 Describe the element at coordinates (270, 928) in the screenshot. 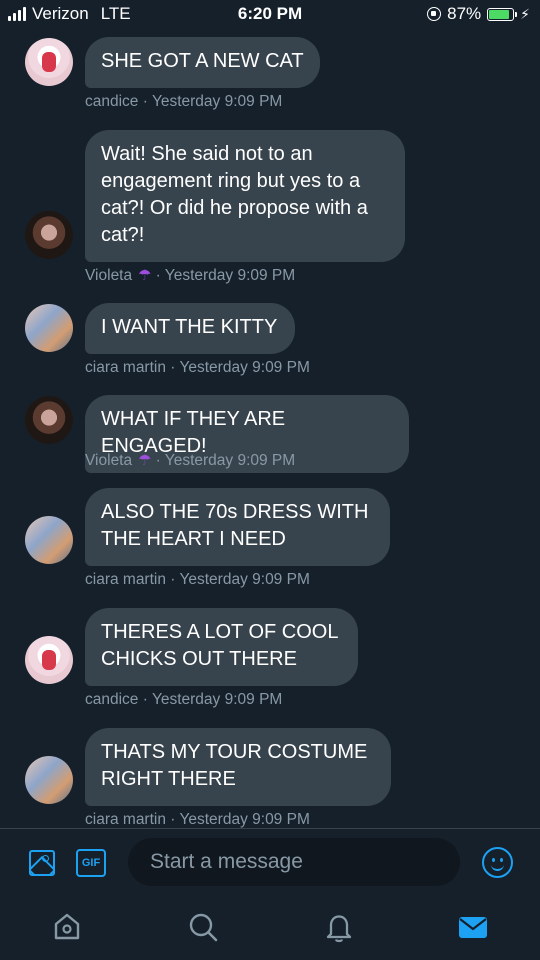

I see `tab-bar` at that location.